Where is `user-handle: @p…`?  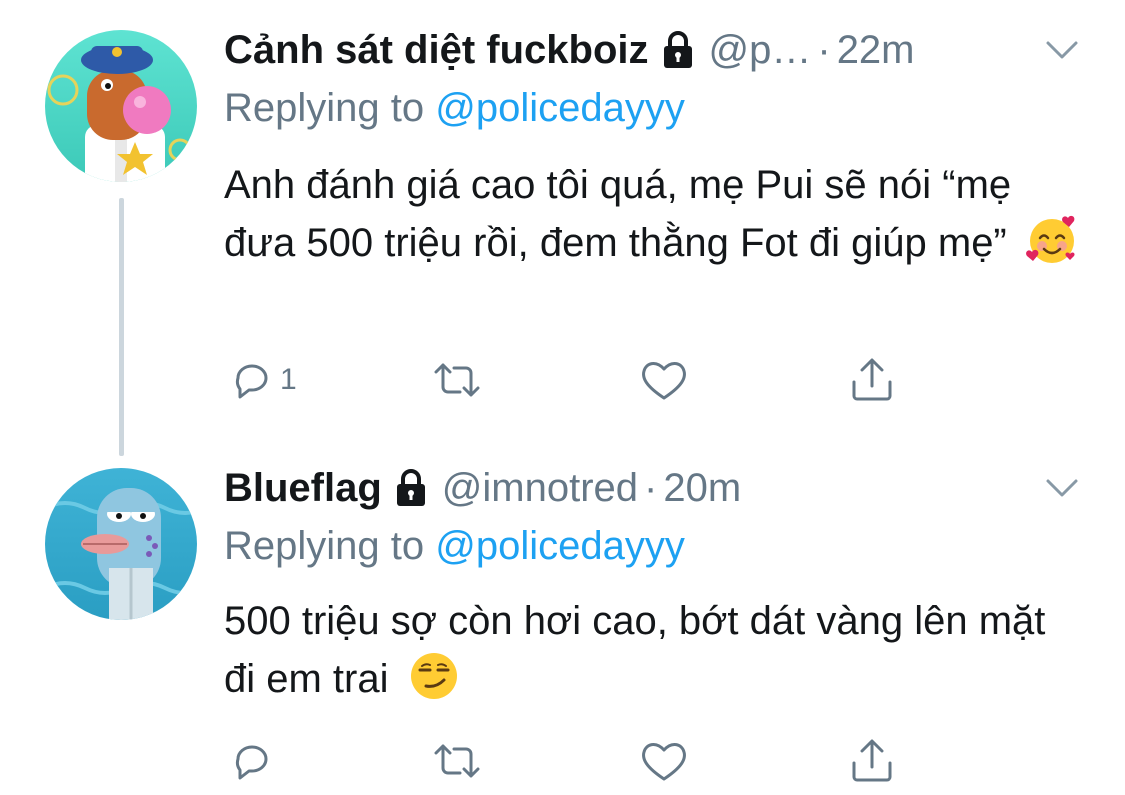 user-handle: @p… is located at coordinates (760, 50).